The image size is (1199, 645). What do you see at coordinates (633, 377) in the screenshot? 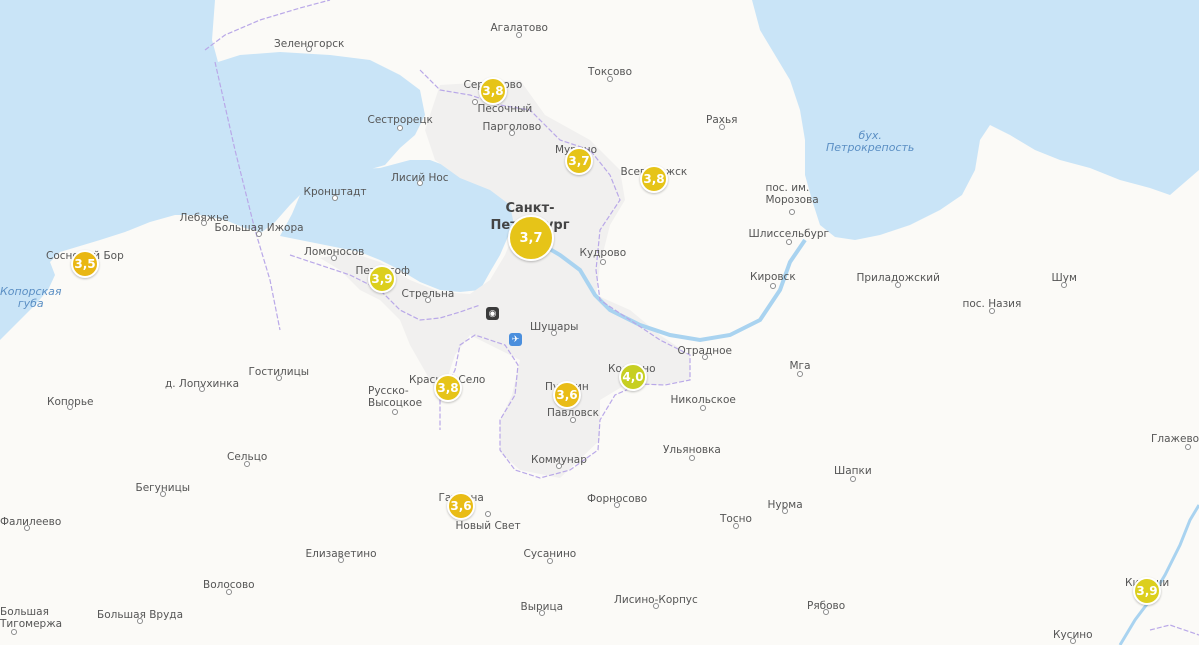
I see `rating-marker: 4,0` at bounding box center [633, 377].